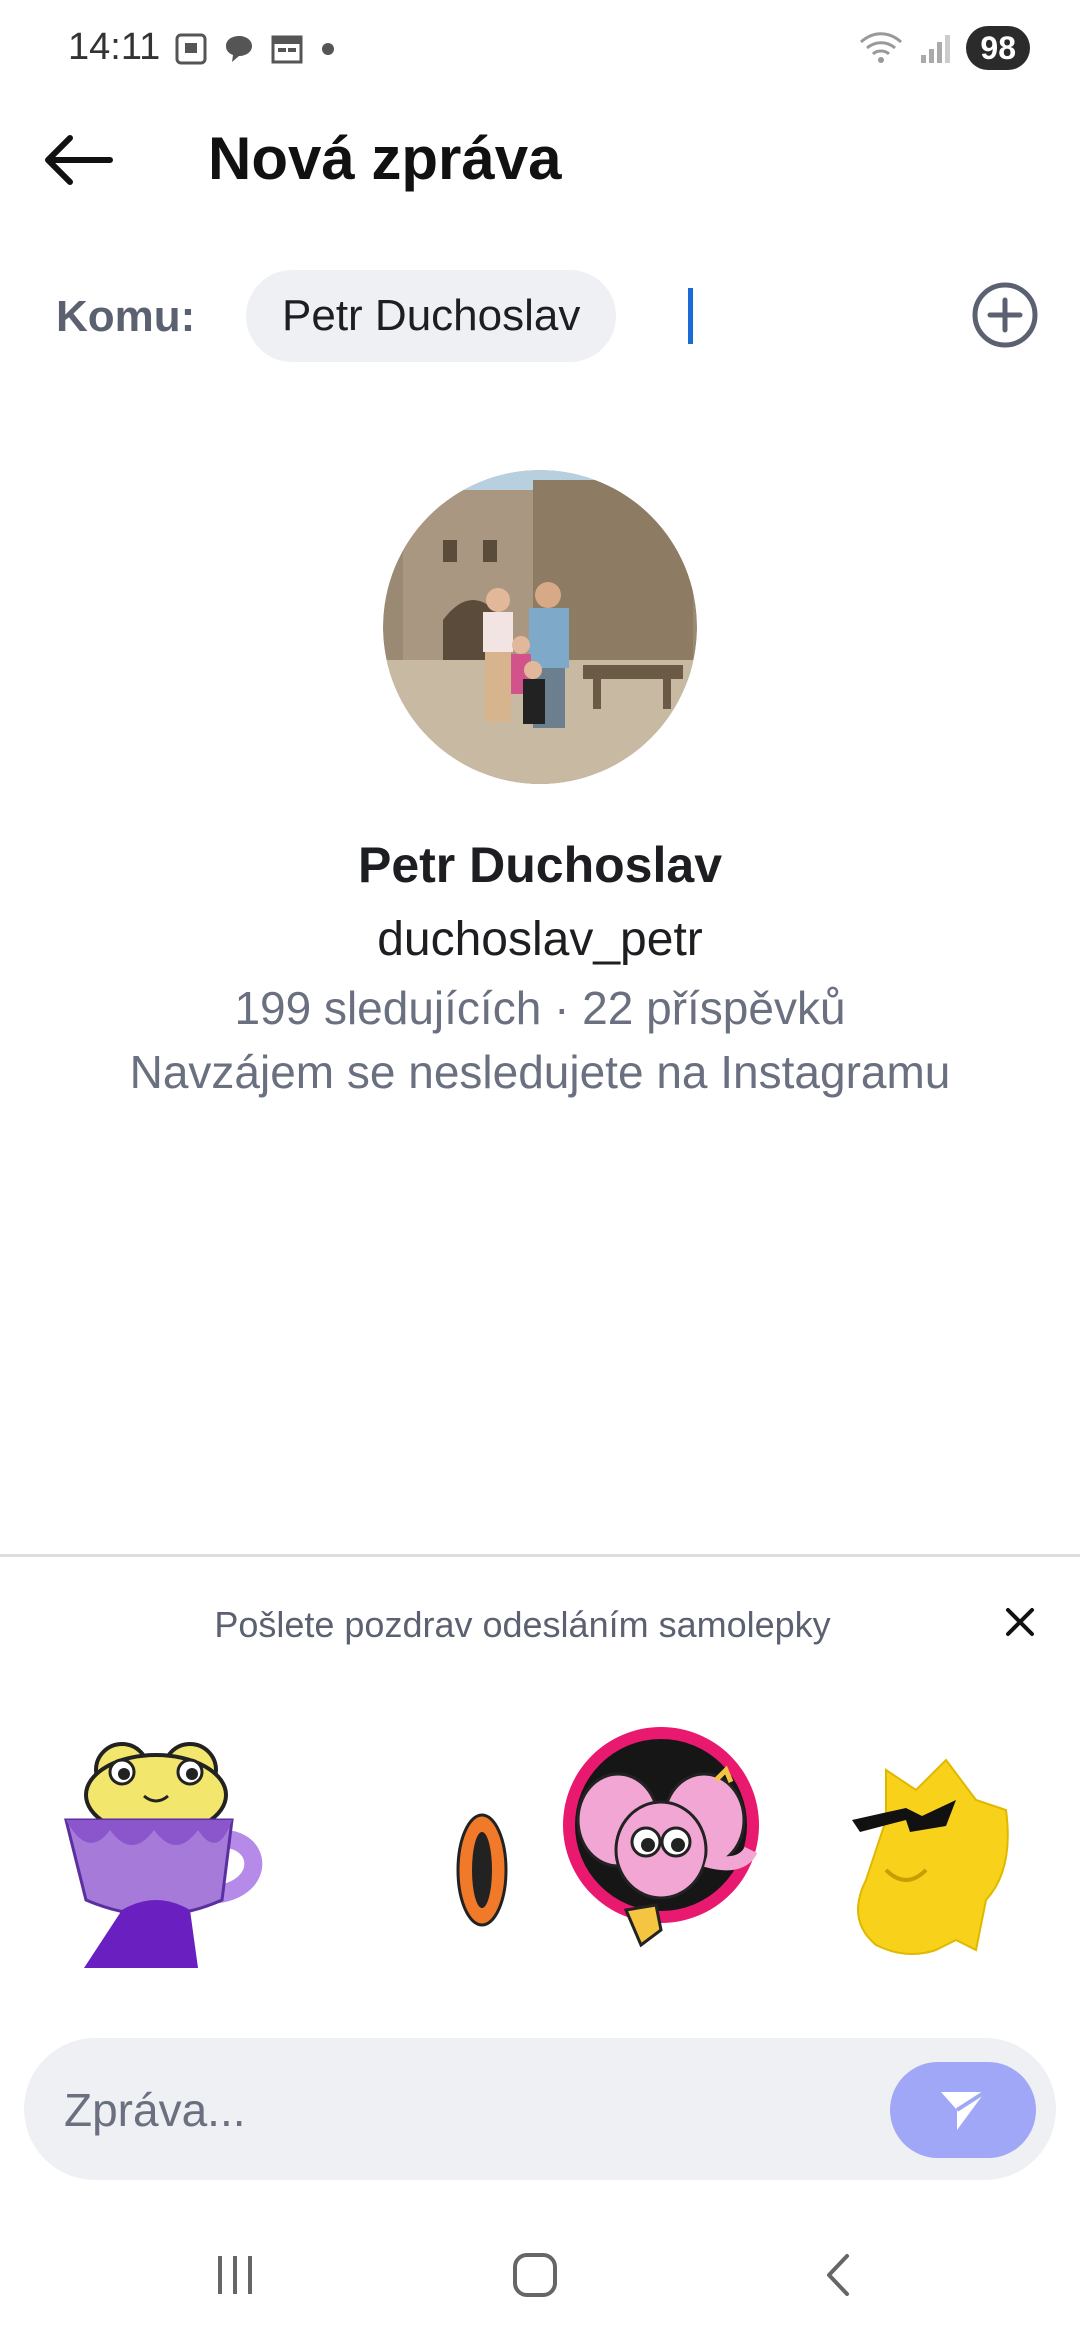 This screenshot has width=1080, height=2340. I want to click on to-label: Komu:, so click(126, 316).